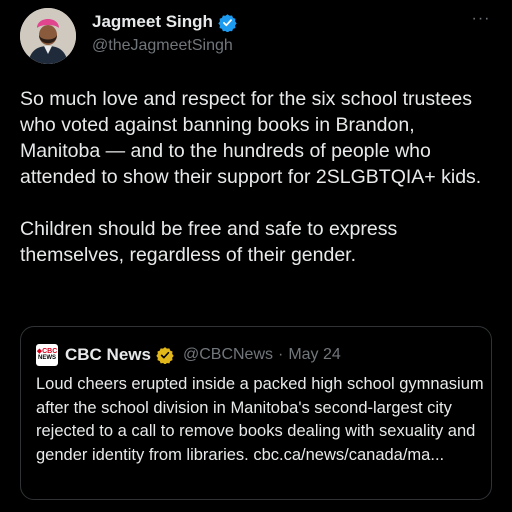  What do you see at coordinates (481, 19) in the screenshot?
I see `more-options-icon: ···` at bounding box center [481, 19].